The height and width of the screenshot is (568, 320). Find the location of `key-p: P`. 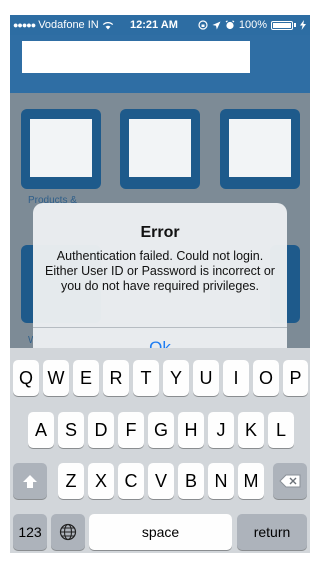

key-p: P is located at coordinates (295, 378).